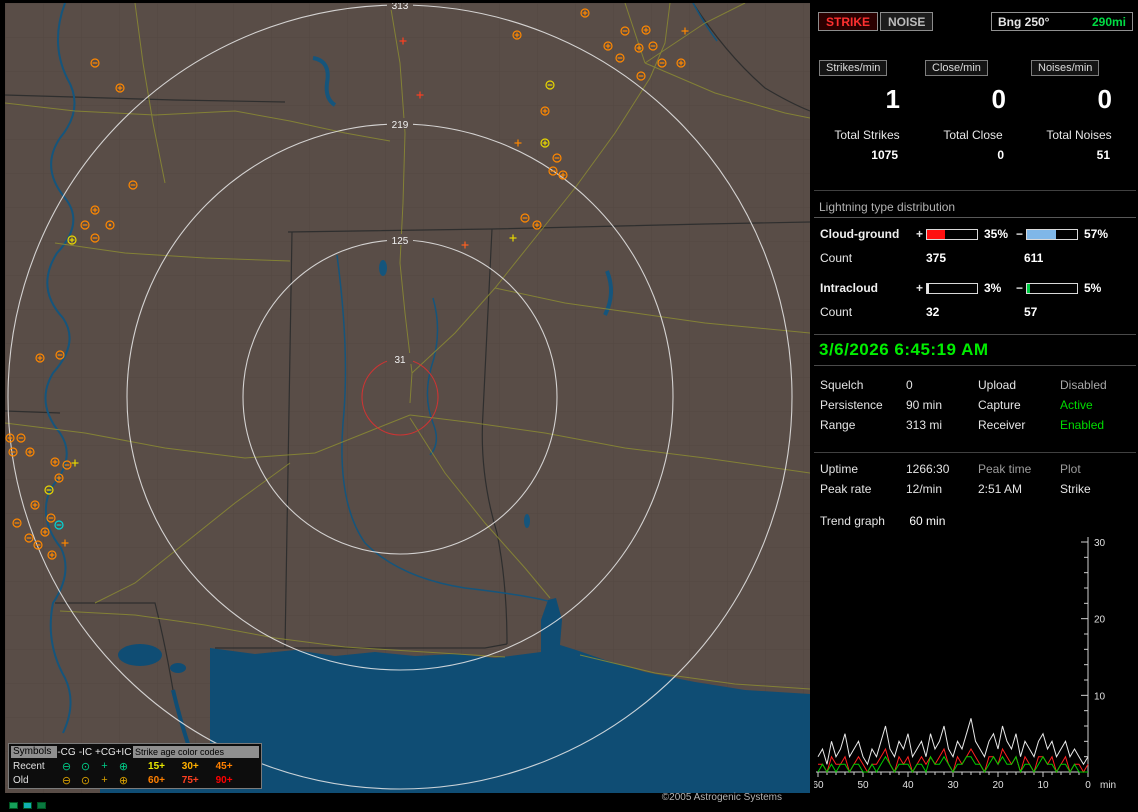 The height and width of the screenshot is (812, 1138). What do you see at coordinates (1083, 385) in the screenshot?
I see `upload-value: Disabled` at bounding box center [1083, 385].